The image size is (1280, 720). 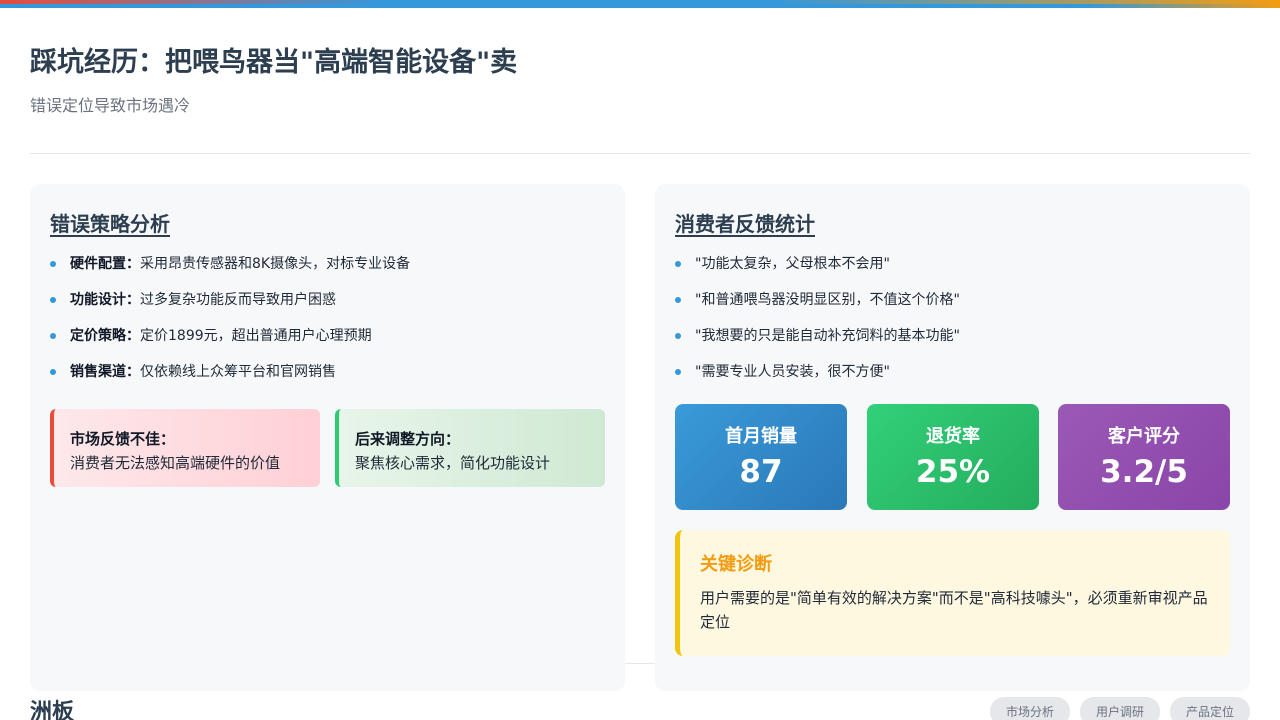 I want to click on page-title: 踩坑经历：把喂鸟器当"高端智能设备"卖, so click(x=274, y=62).